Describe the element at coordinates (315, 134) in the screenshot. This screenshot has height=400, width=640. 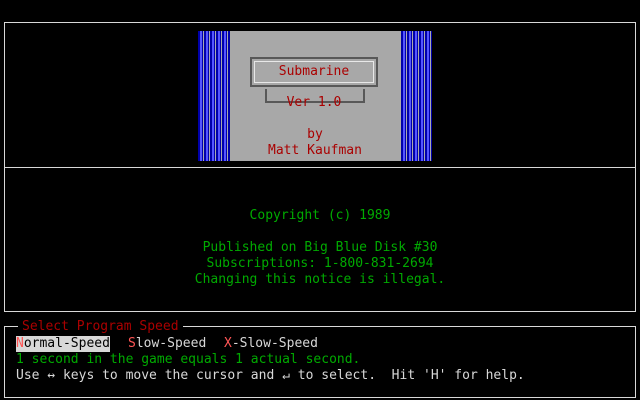
I see `by-label: by` at that location.